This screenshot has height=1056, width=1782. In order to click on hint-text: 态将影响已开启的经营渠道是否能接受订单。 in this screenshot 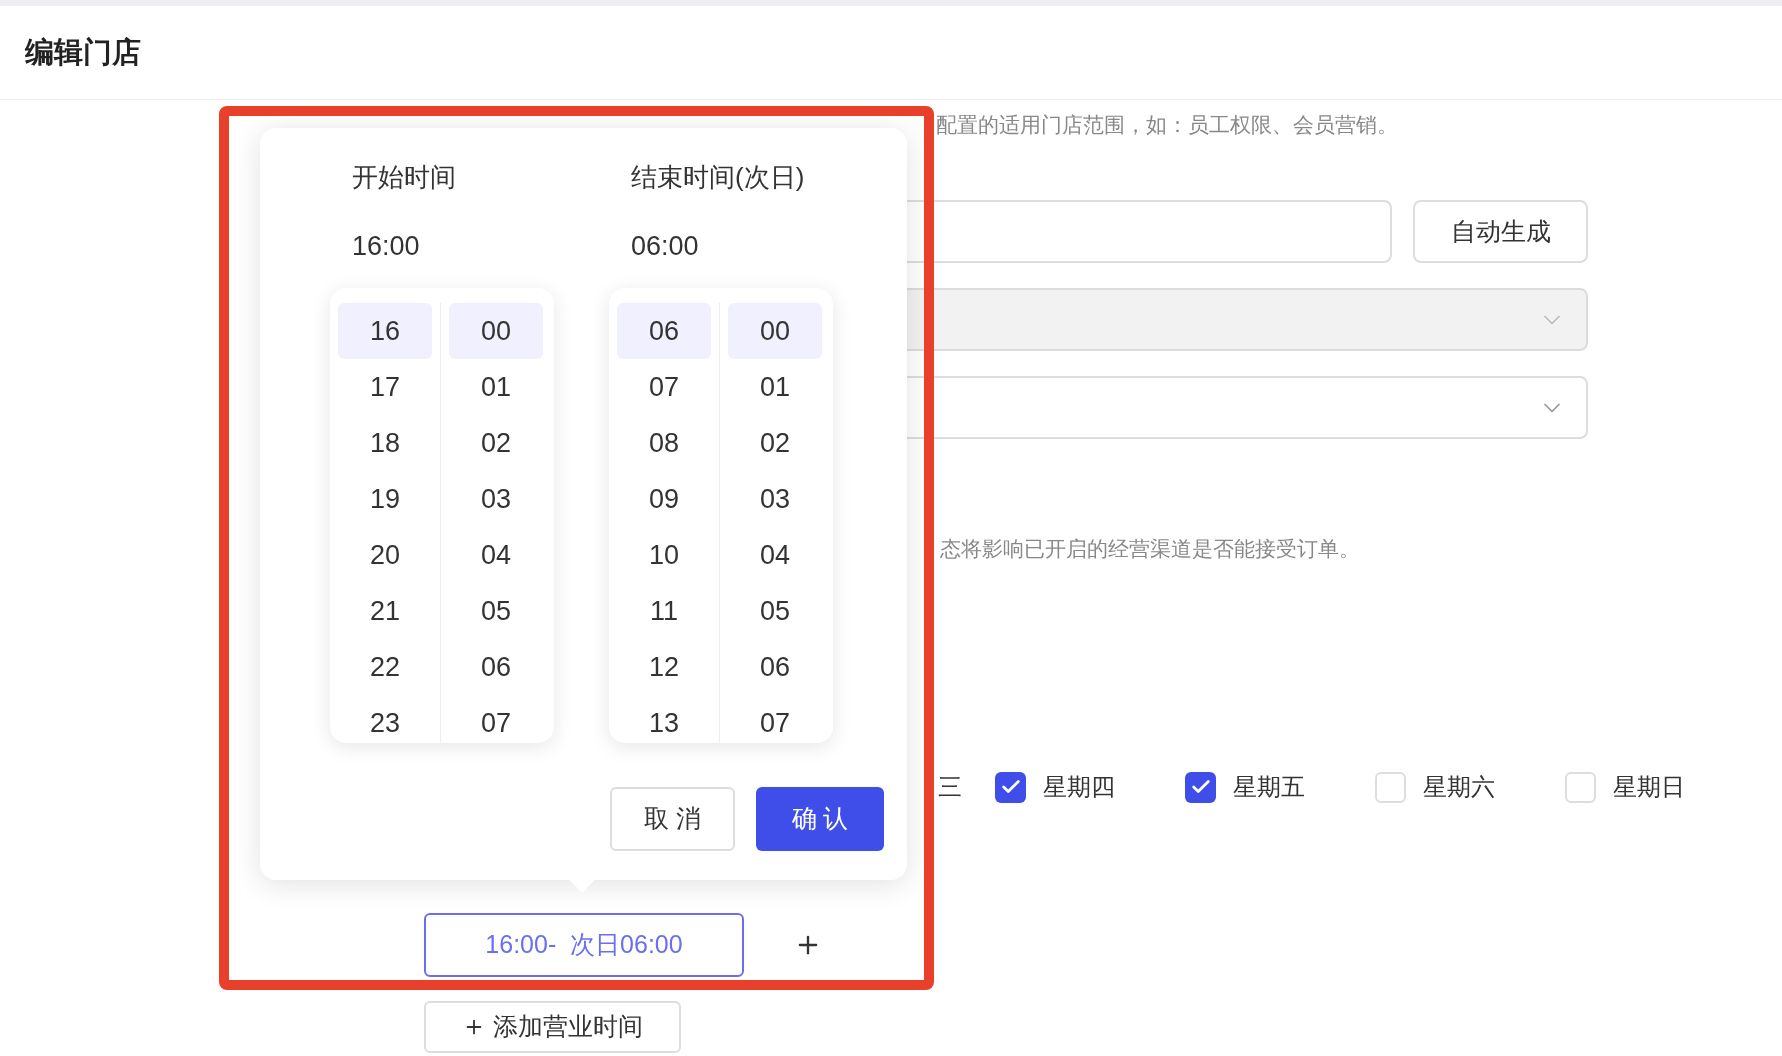, I will do `click(1150, 549)`.